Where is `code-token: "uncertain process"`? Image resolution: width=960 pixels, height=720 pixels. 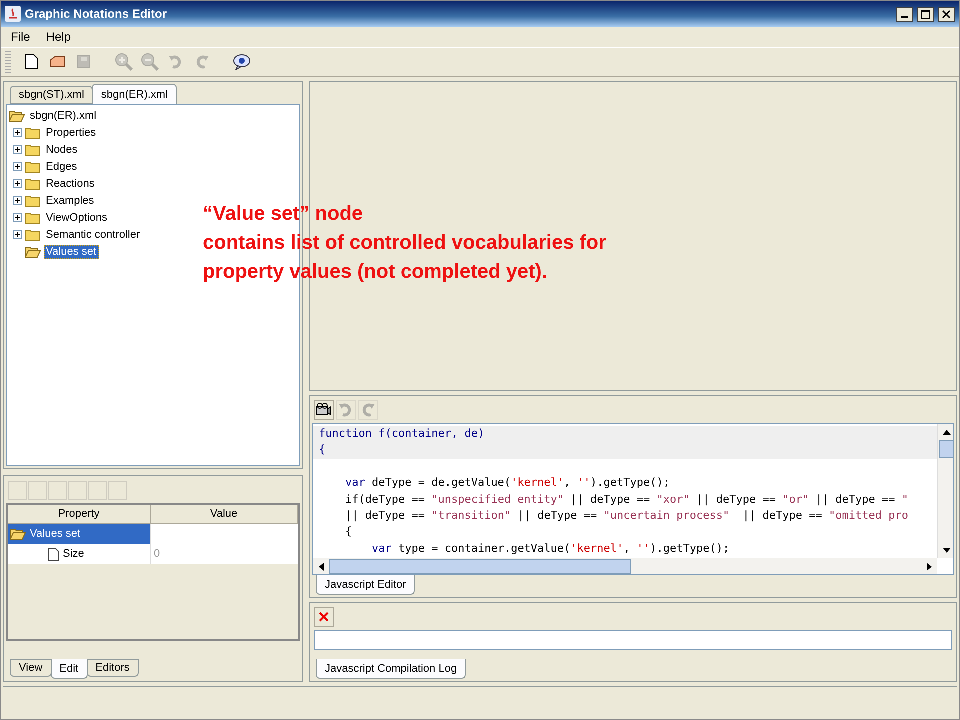
code-token: "uncertain process" is located at coordinates (667, 515).